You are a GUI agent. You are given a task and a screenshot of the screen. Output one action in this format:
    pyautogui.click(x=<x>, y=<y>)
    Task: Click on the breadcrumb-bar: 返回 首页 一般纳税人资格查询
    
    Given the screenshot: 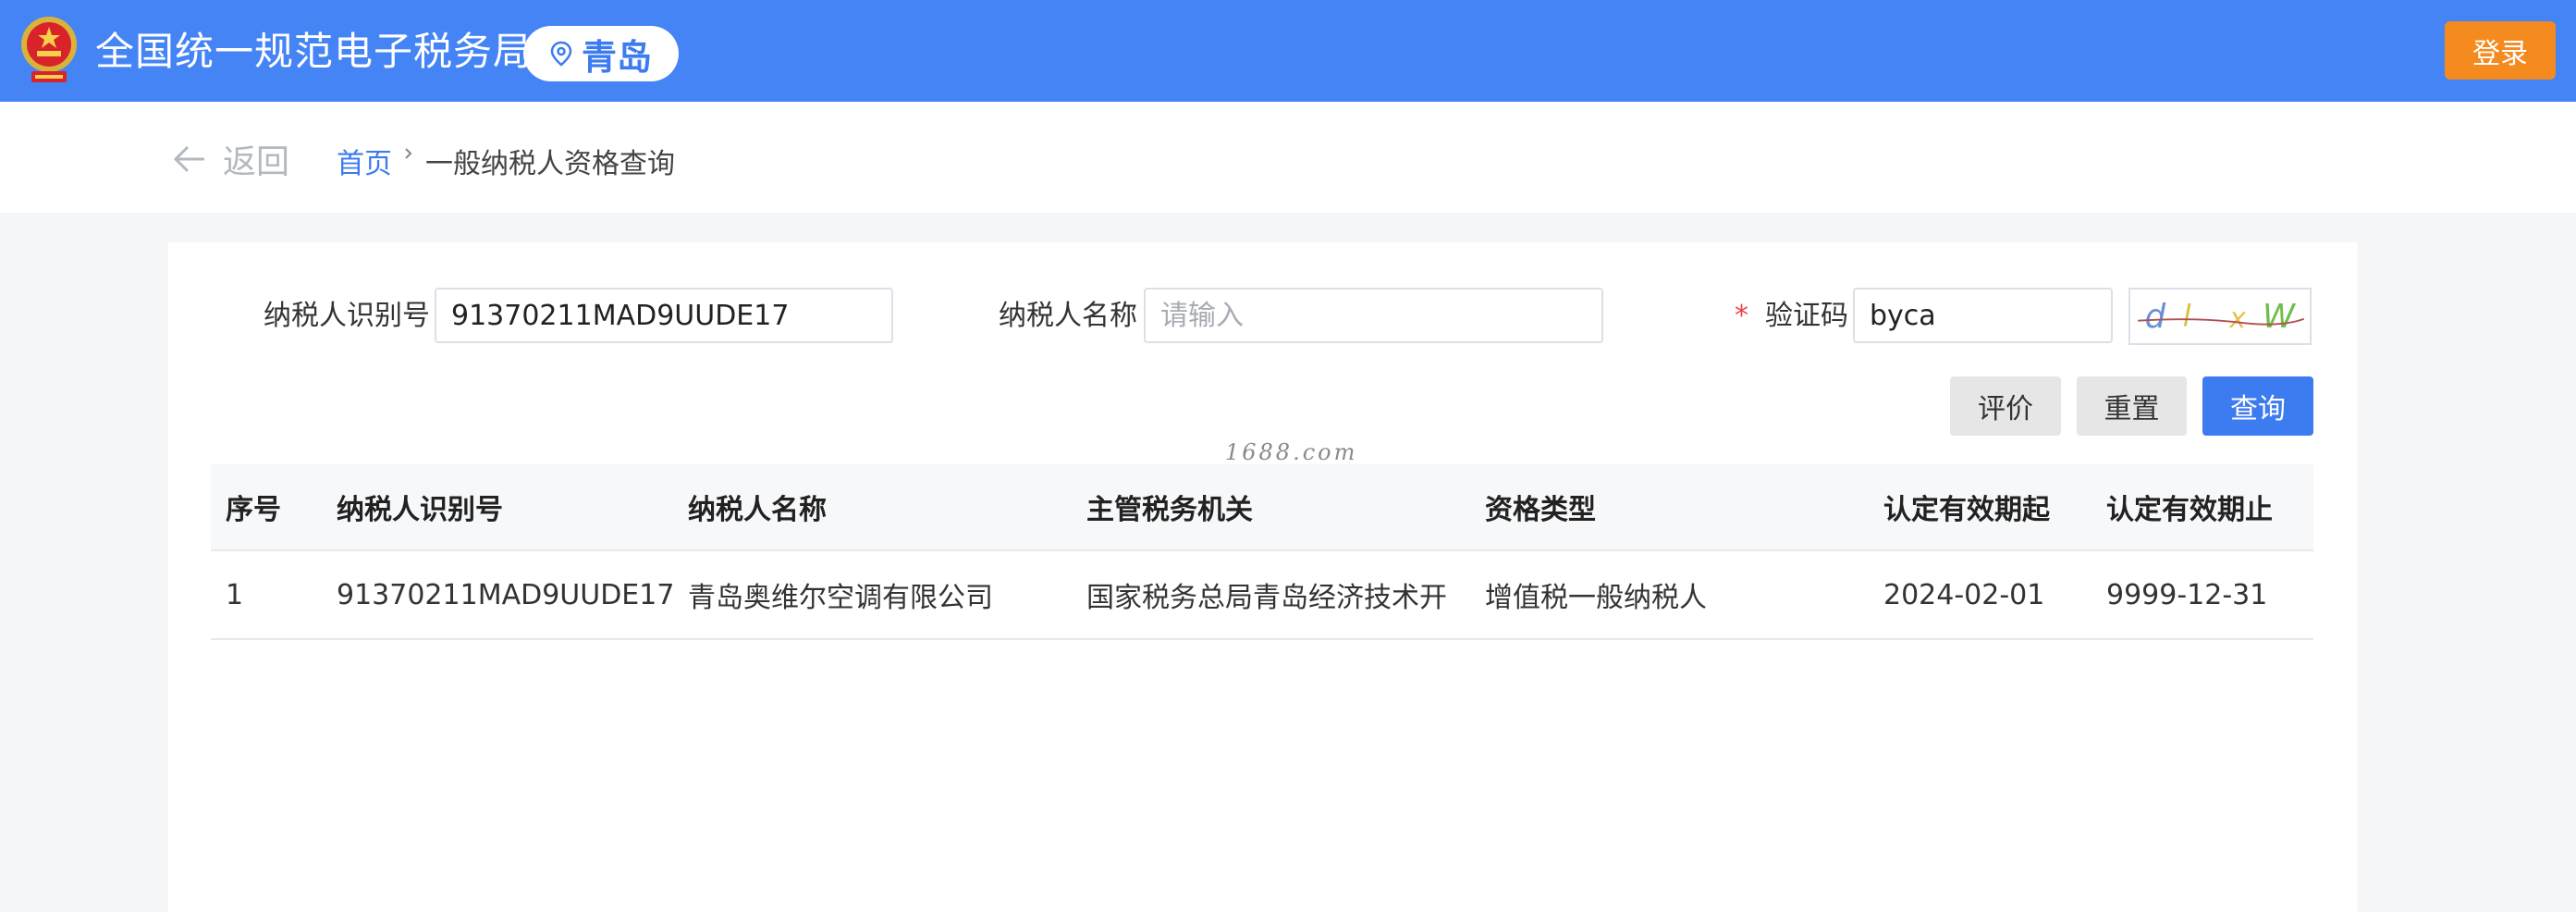 What is the action you would take?
    pyautogui.click(x=1288, y=158)
    